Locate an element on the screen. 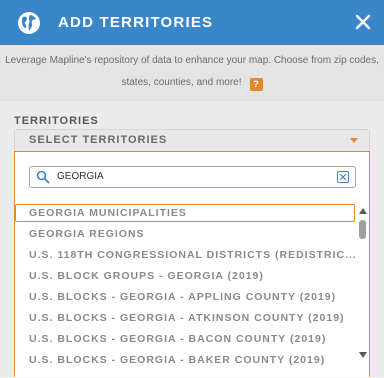 The width and height of the screenshot is (384, 378). description-line-2: states, counties, and more!? is located at coordinates (192, 83).